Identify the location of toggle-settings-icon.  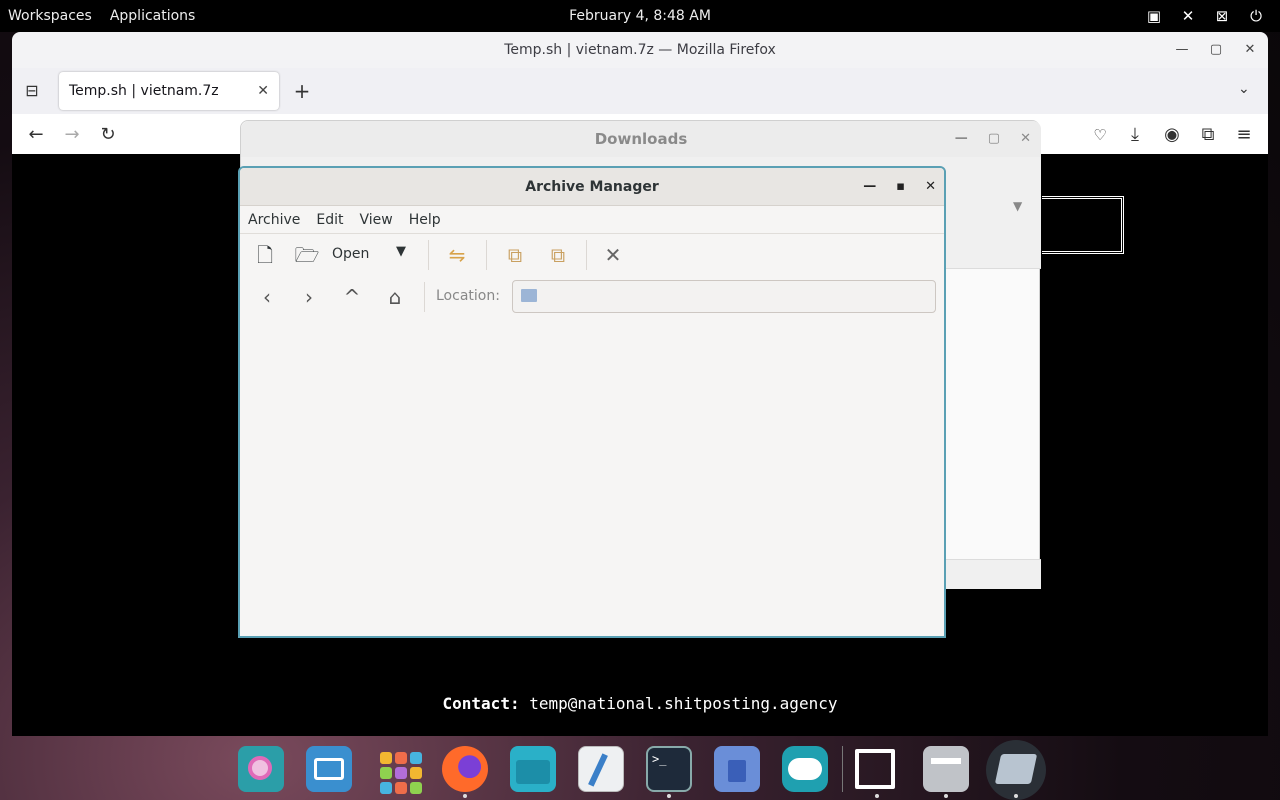
(805, 769).